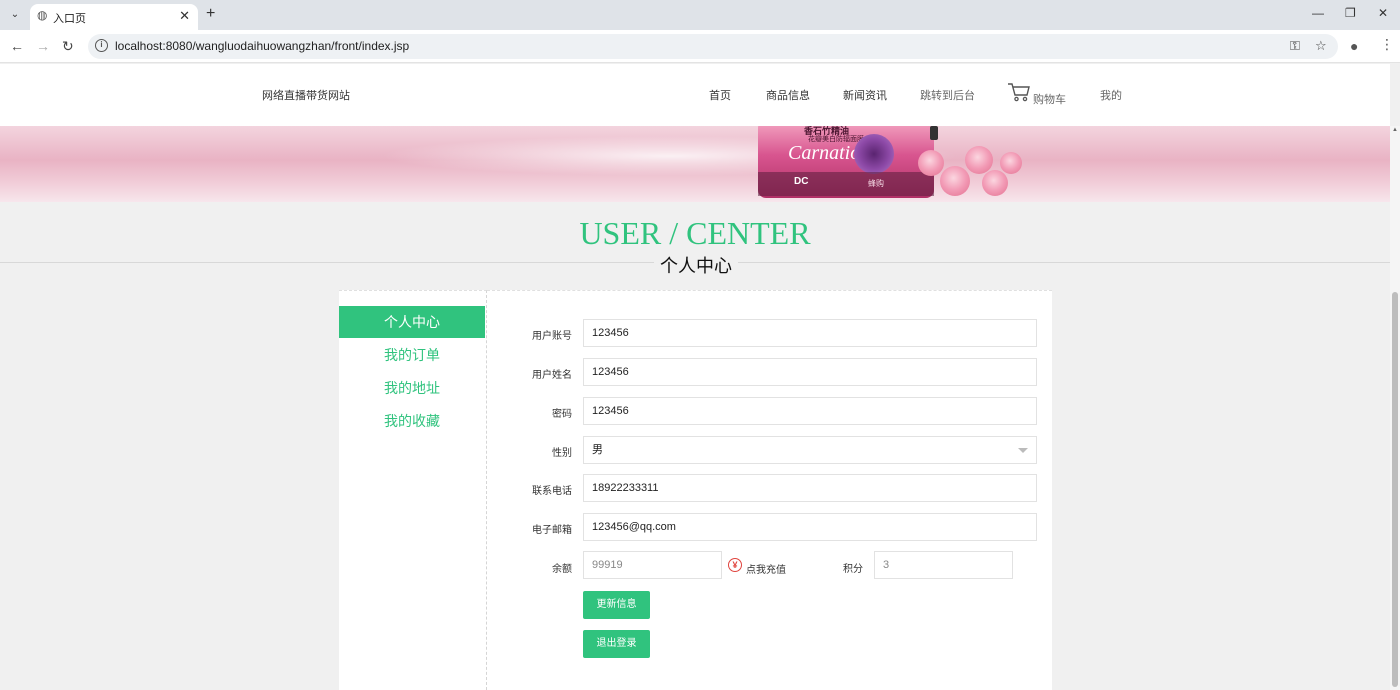 The width and height of the screenshot is (1400, 690). Describe the element at coordinates (17, 46) in the screenshot. I see `back-icon: ←` at that location.